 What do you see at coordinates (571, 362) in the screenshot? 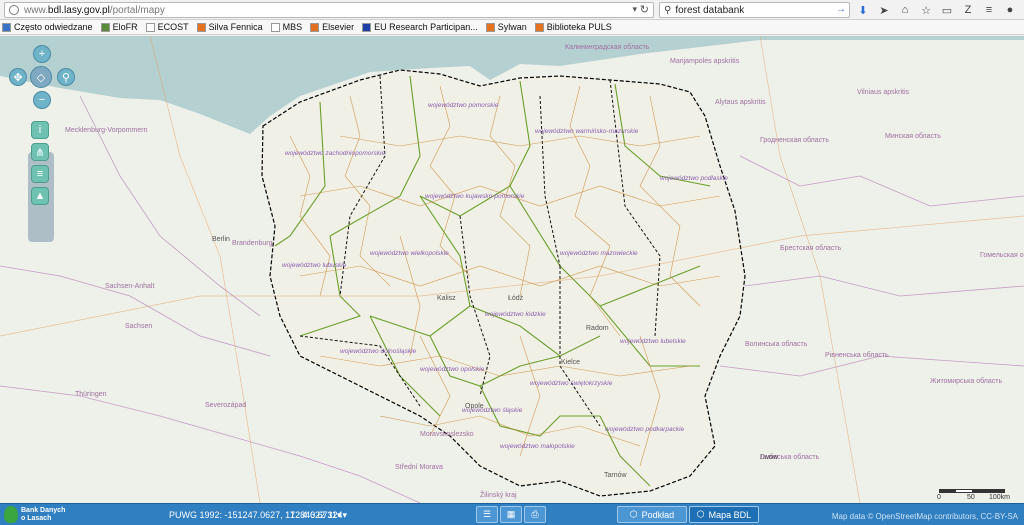
I see `map-label: Kielce` at bounding box center [571, 362].